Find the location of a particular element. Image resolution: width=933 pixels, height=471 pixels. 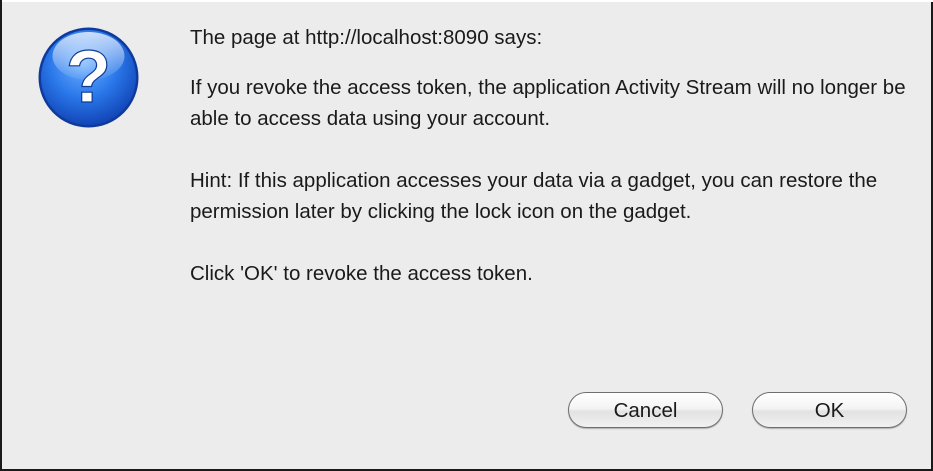

button-bar: Cancel OK is located at coordinates (738, 411).